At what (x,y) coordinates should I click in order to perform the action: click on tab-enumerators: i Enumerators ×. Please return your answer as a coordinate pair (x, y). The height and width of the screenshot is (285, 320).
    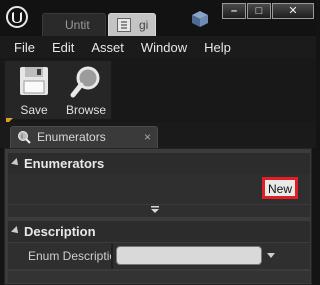
    Looking at the image, I should click on (84, 137).